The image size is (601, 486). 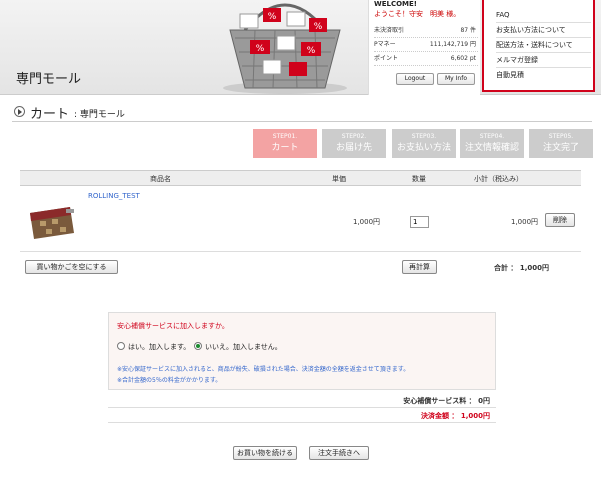 What do you see at coordinates (426, 45) in the screenshot?
I see `stat-row: Pマネー 111,142,719 円` at bounding box center [426, 45].